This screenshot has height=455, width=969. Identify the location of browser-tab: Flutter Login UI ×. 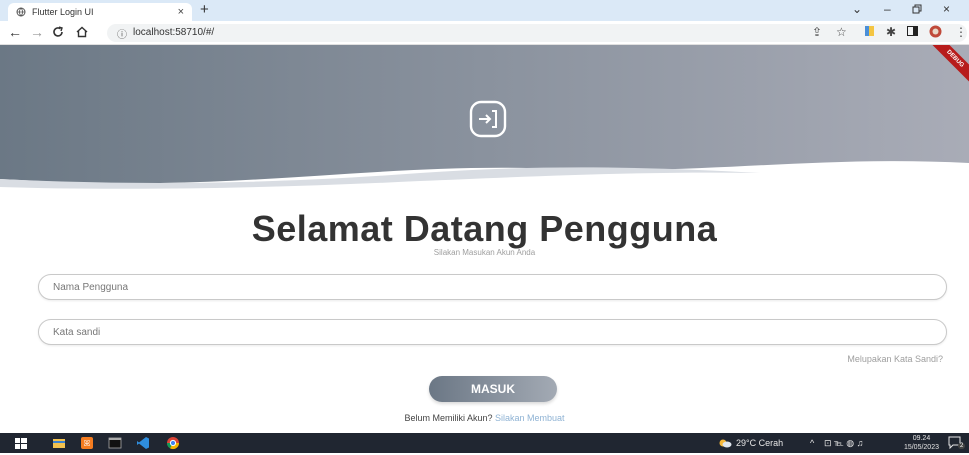
(100, 12).